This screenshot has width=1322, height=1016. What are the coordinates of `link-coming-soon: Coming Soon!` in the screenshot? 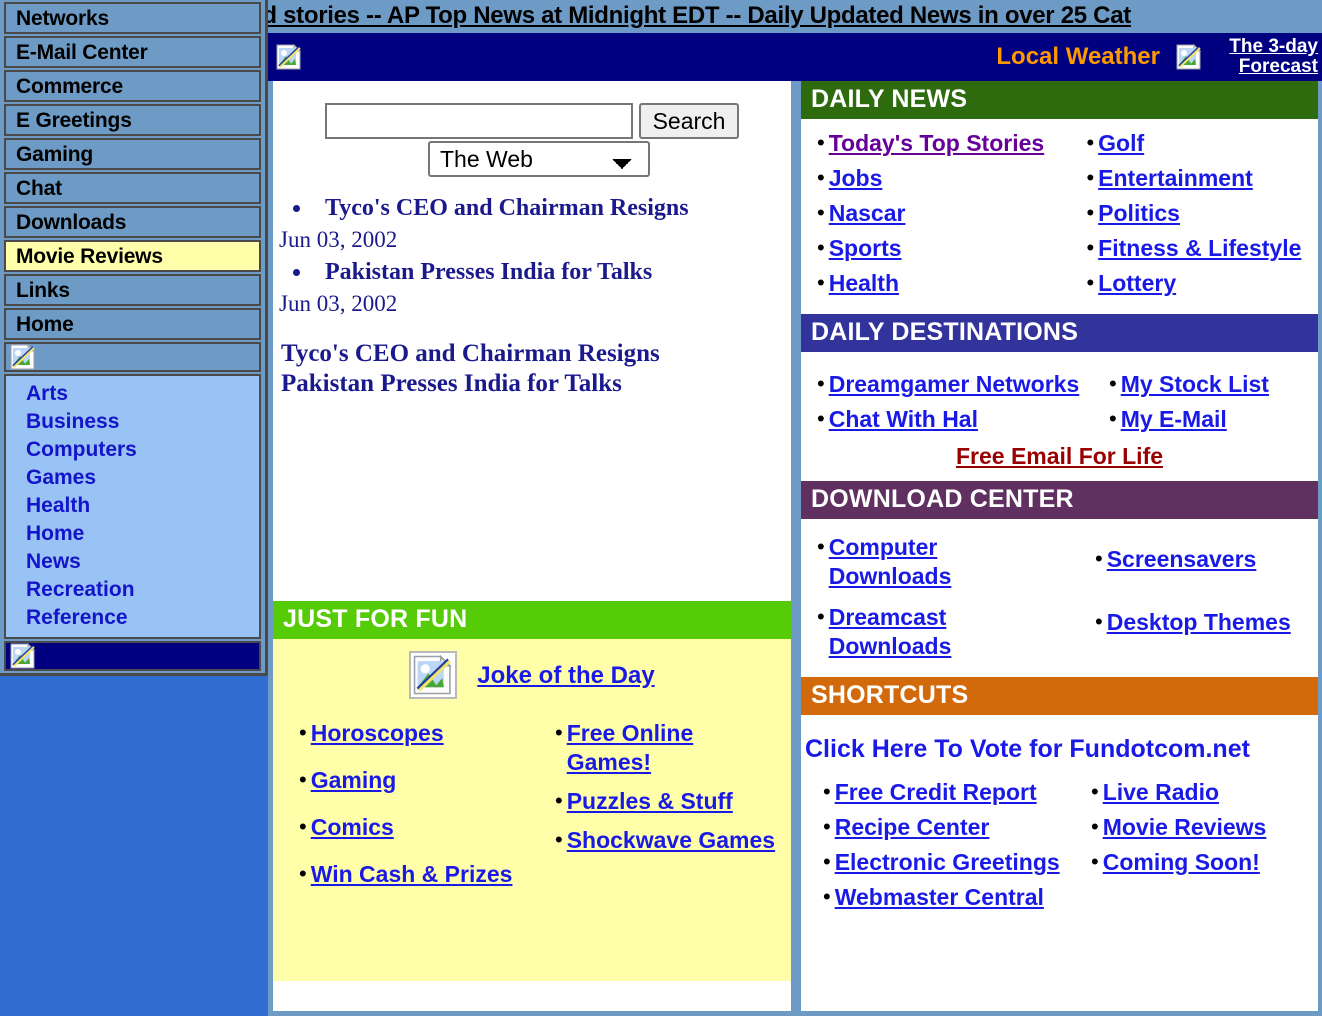 It's located at (1181, 862).